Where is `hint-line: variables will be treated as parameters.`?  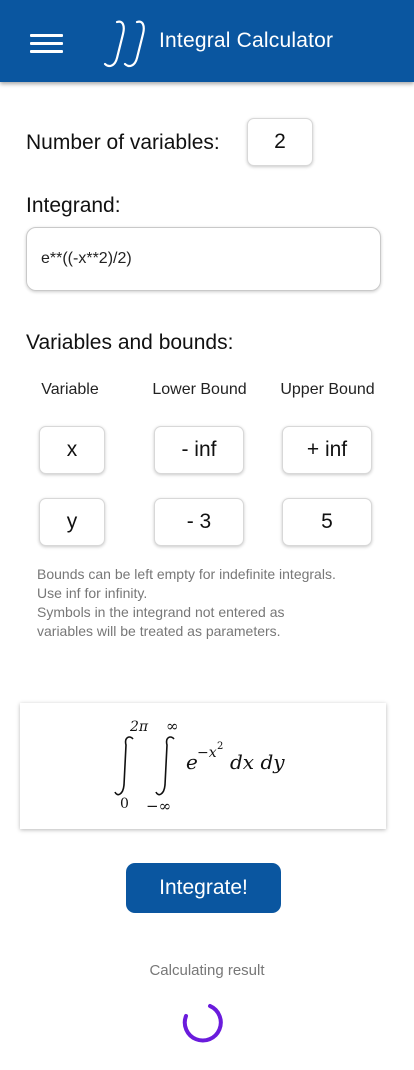
hint-line: variables will be treated as parameters. is located at coordinates (159, 631).